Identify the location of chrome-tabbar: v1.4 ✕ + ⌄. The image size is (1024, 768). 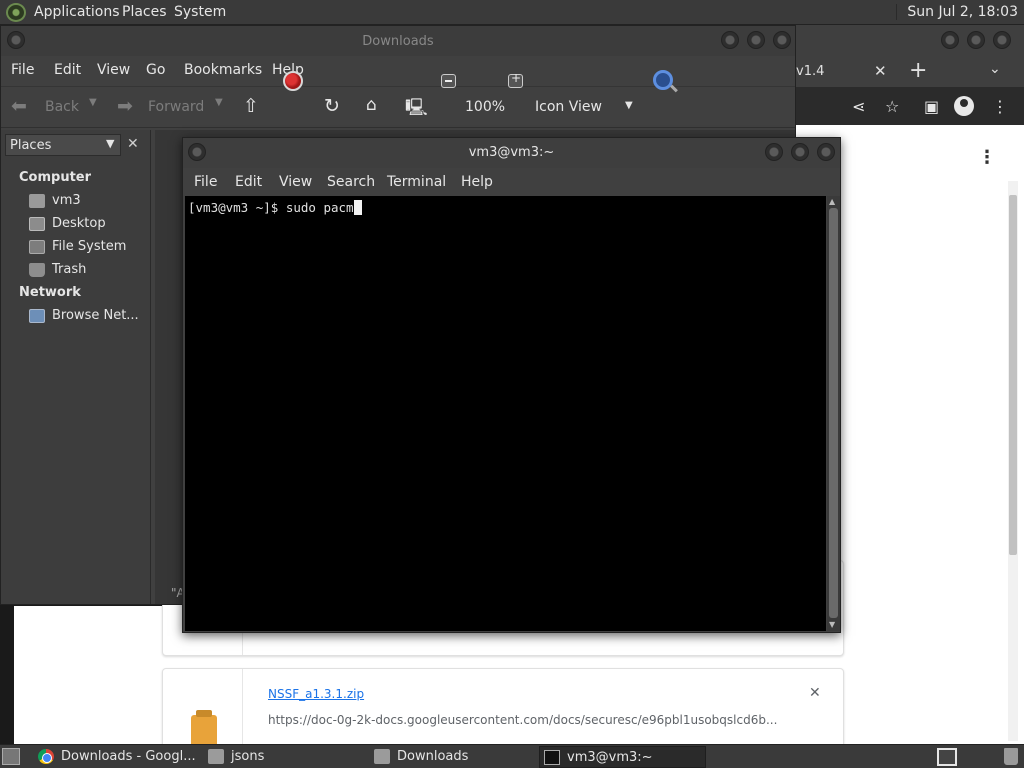
(910, 72).